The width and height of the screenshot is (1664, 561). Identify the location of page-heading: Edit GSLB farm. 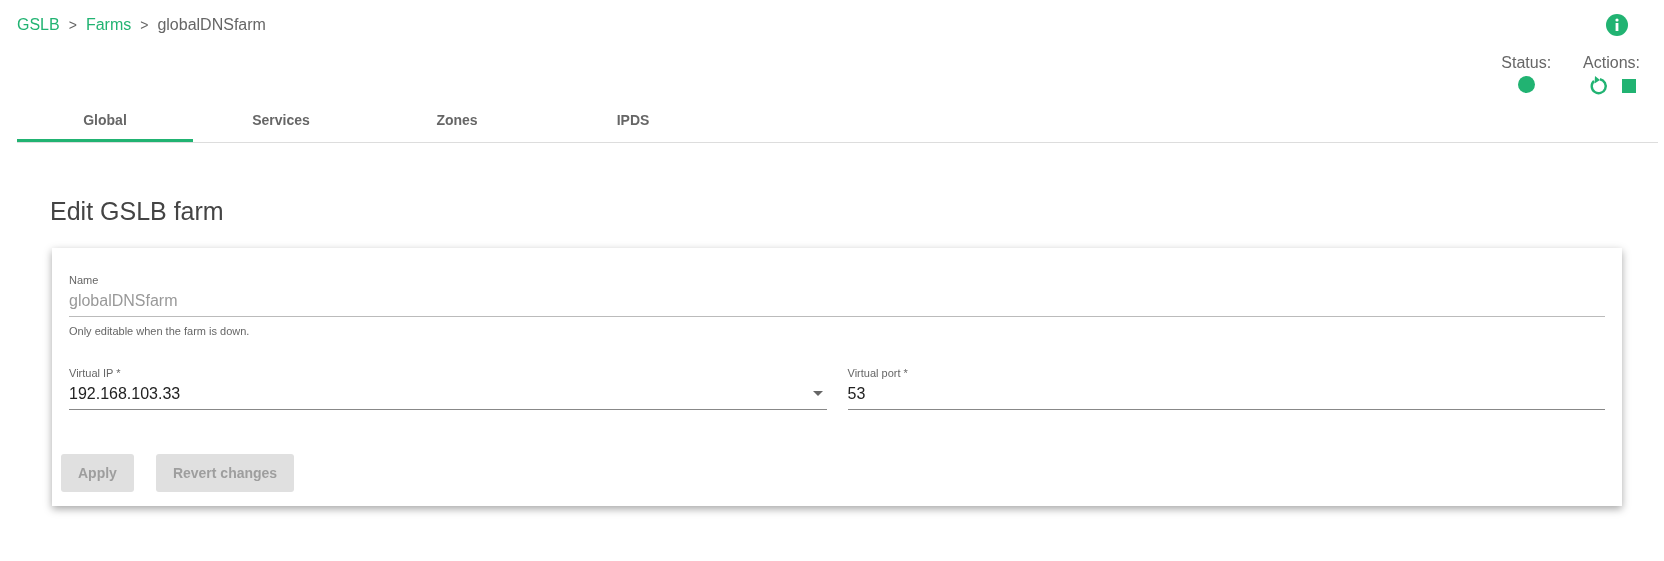
(137, 211).